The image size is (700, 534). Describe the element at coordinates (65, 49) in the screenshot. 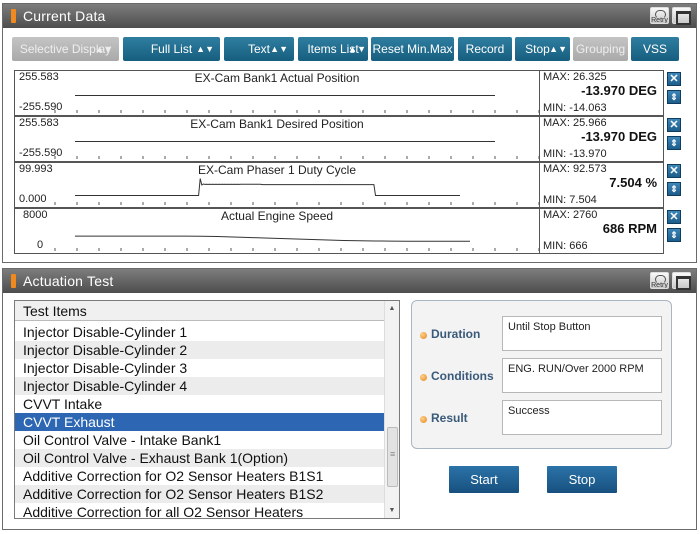

I see `selective-display-button: Selective Display ▲▼` at that location.